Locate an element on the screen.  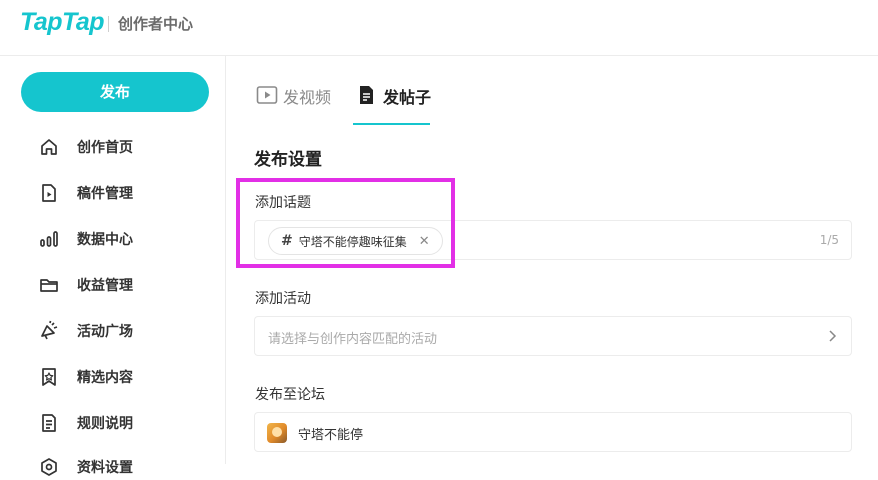
sidebar-item-label: 规则说明 is located at coordinates (105, 424).